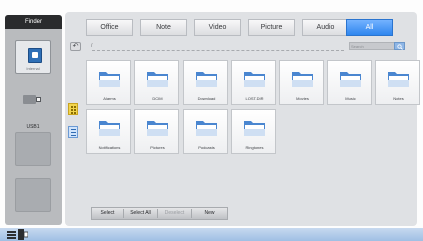 The height and width of the screenshot is (241, 423). What do you see at coordinates (254, 98) in the screenshot?
I see `folder-label: LOST.DIR` at bounding box center [254, 98].